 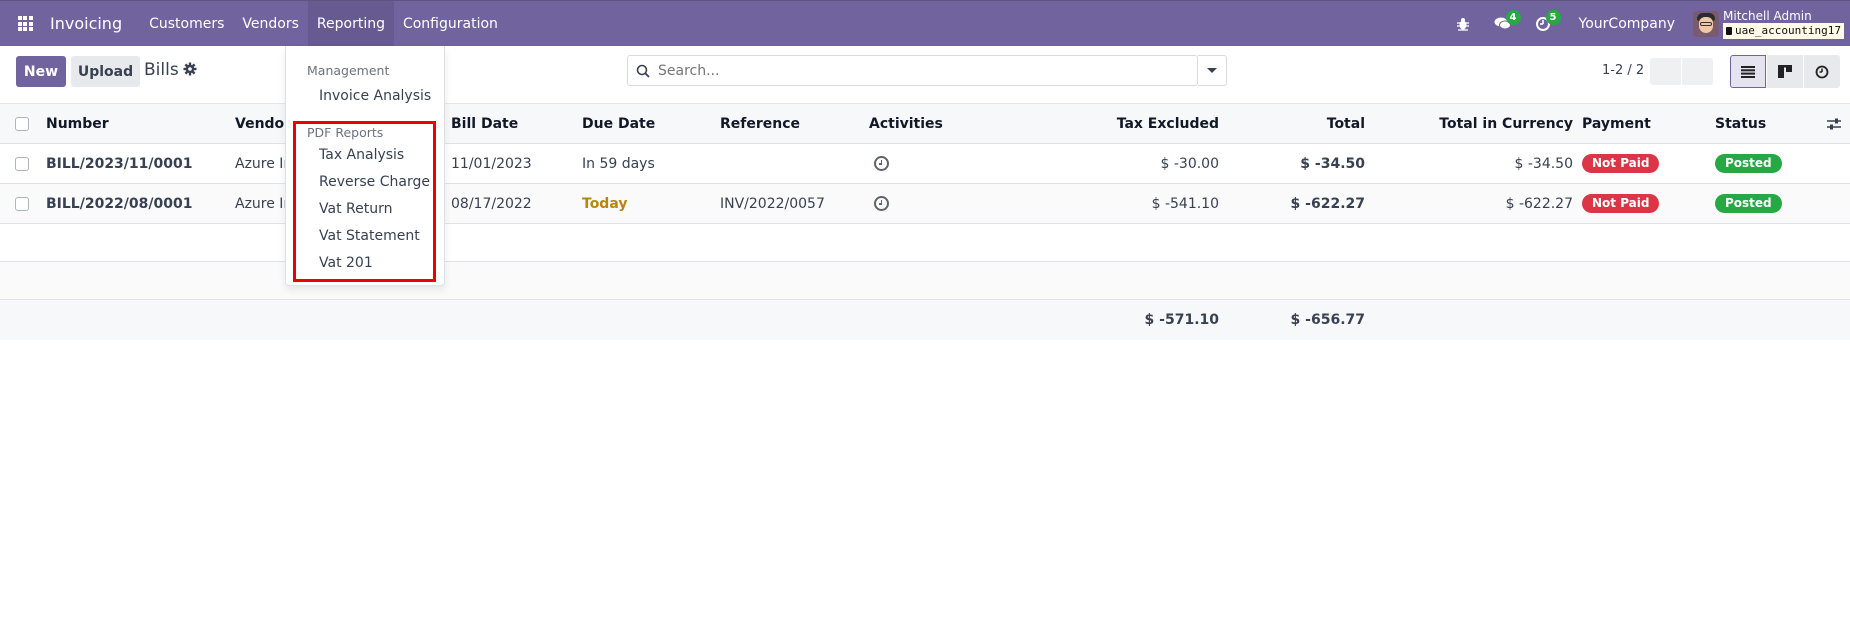 I want to click on control-panel: New Upload Bills 1-2 / 2, so click(x=925, y=75).